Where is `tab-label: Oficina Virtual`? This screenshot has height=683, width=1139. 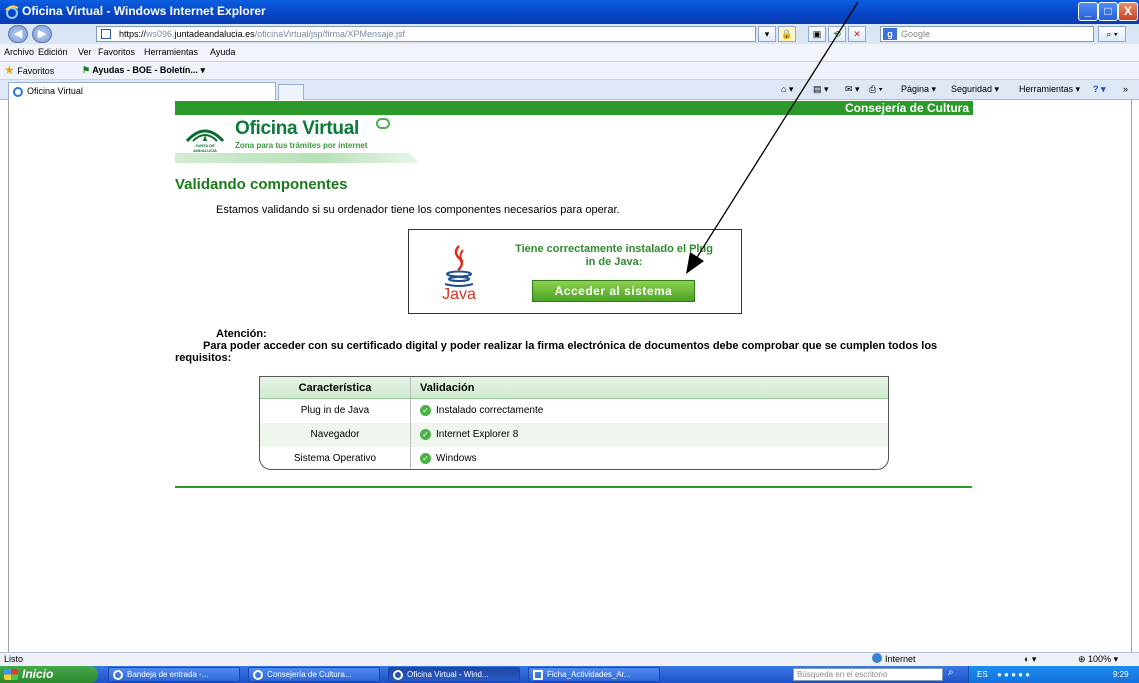
tab-label: Oficina Virtual is located at coordinates (55, 91).